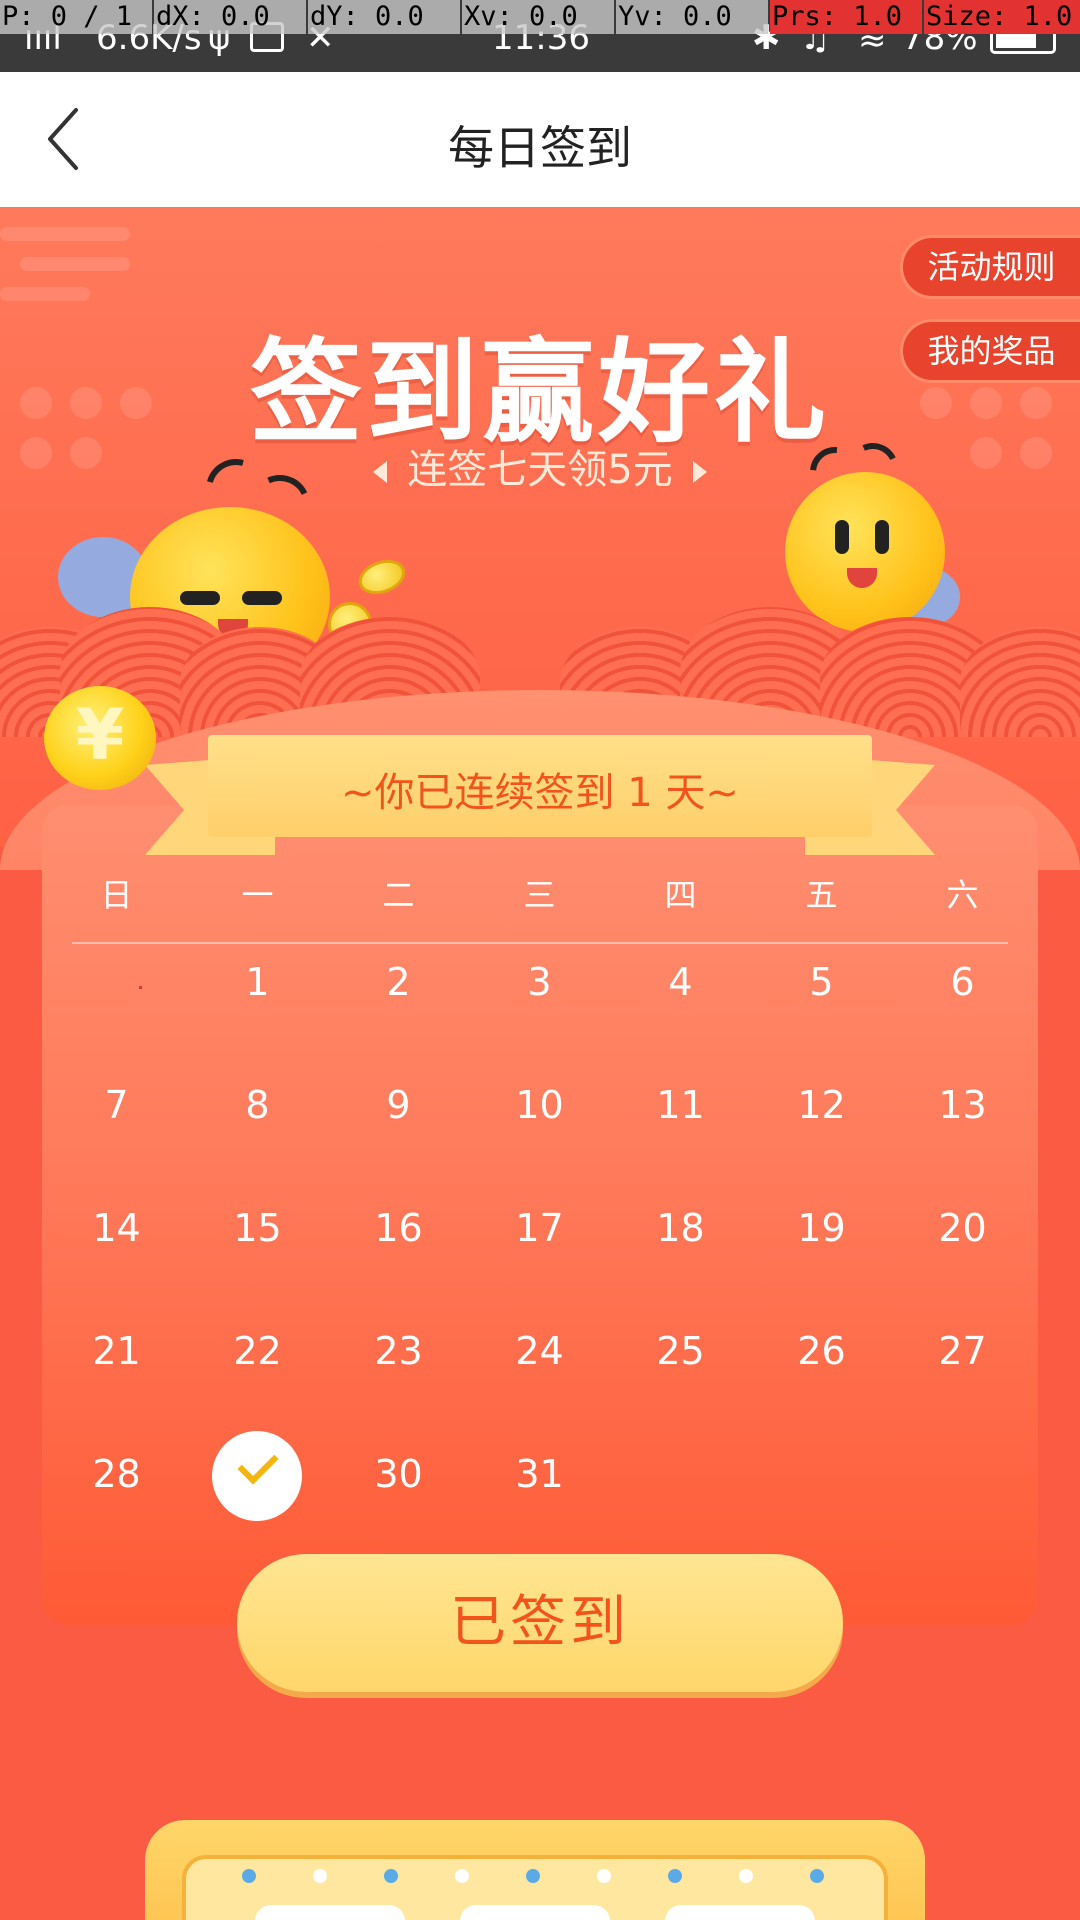 This screenshot has width=1080, height=1920. Describe the element at coordinates (680, 1351) in the screenshot. I see `calendar-day: 25` at that location.